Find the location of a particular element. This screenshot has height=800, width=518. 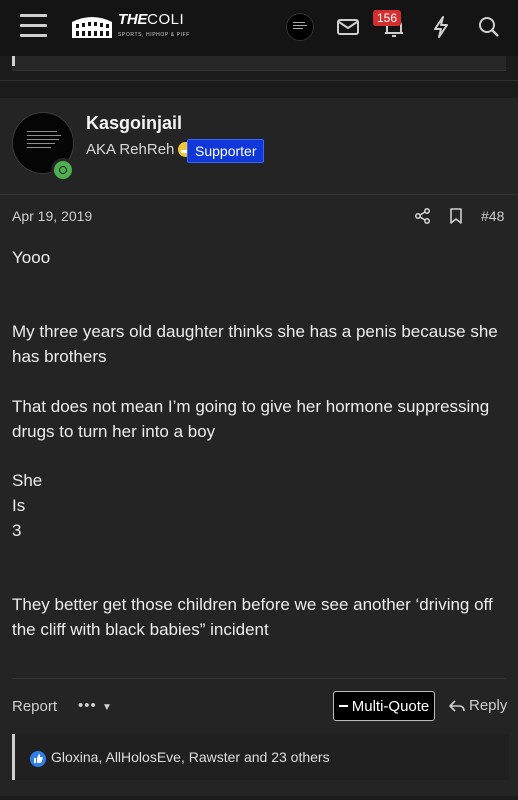

post-user-block: Kasgoinjail AKA RehReh Supporter is located at coordinates (259, 146).